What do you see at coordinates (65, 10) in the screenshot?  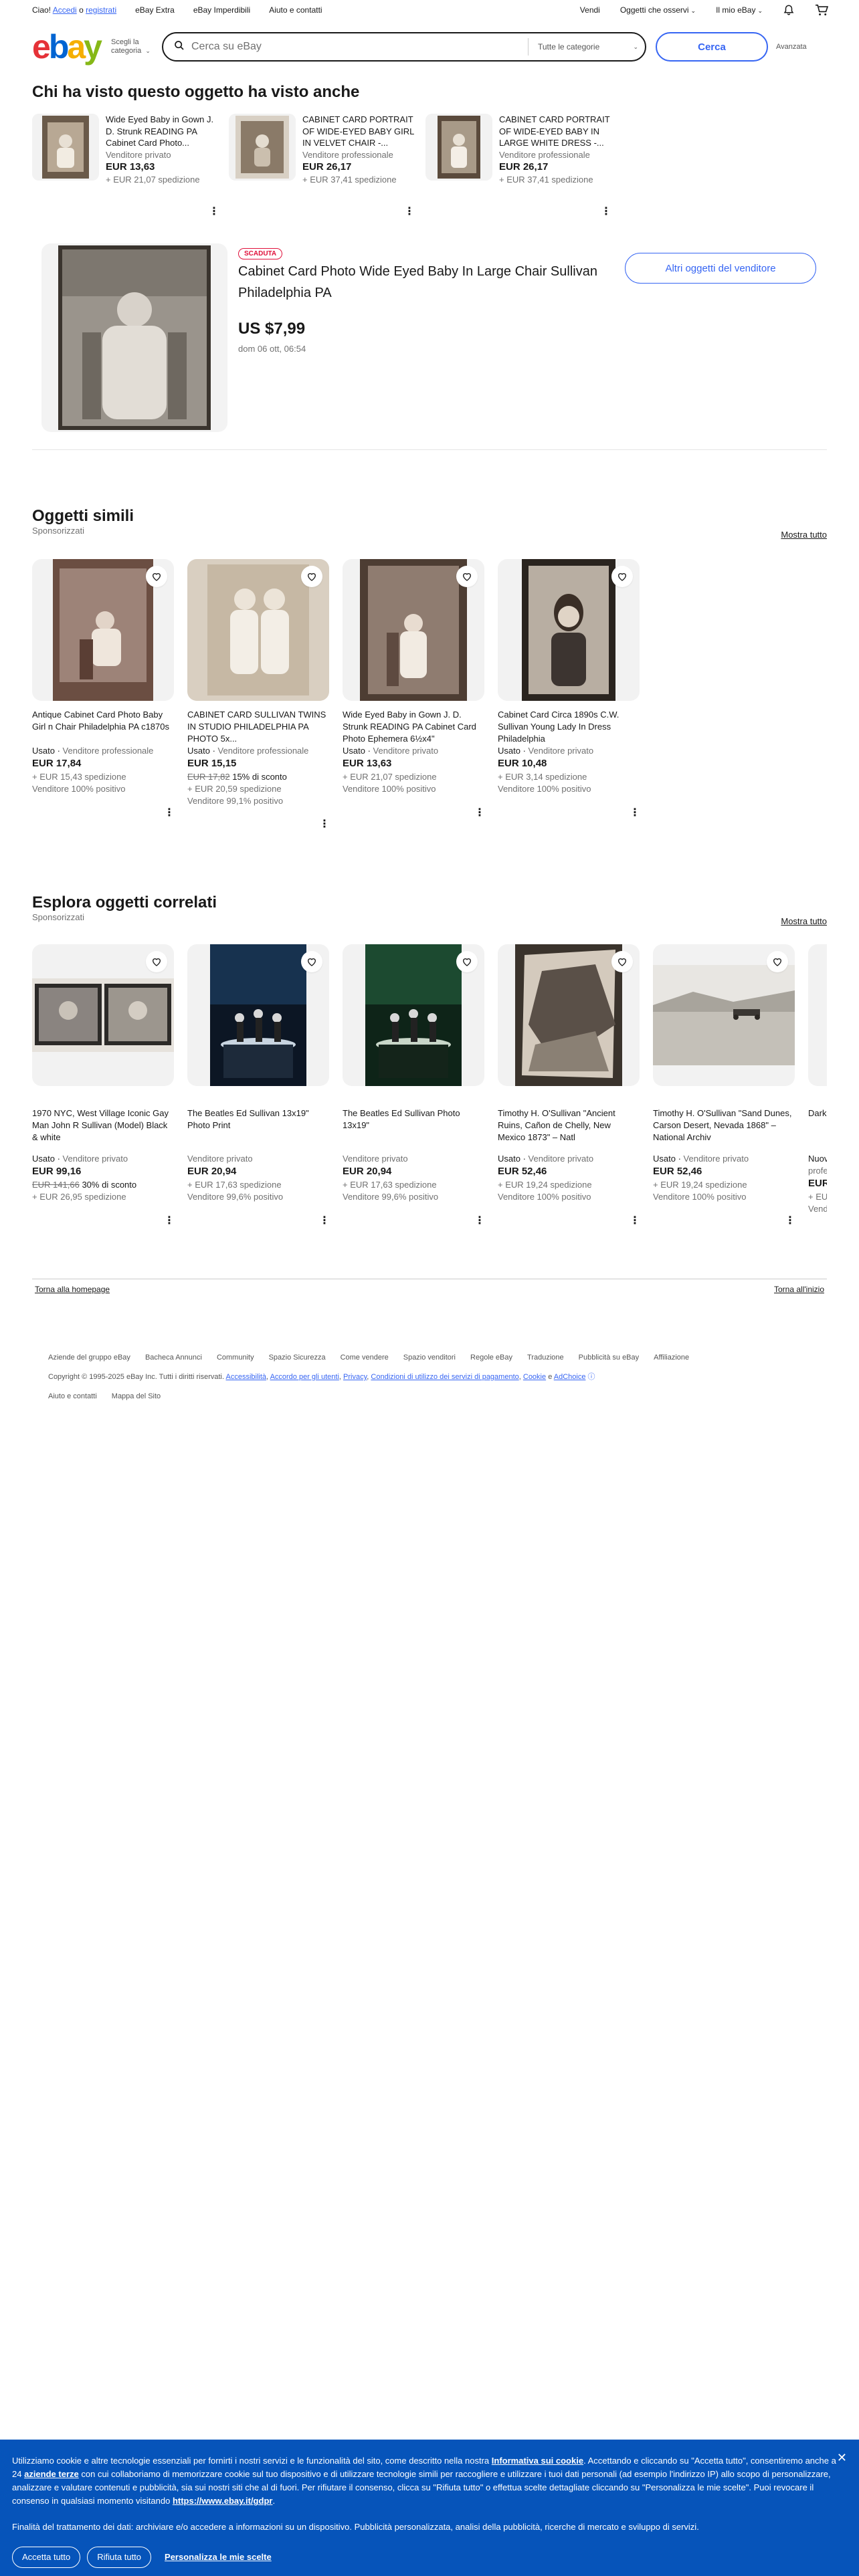 I see `login-link: Accedi` at bounding box center [65, 10].